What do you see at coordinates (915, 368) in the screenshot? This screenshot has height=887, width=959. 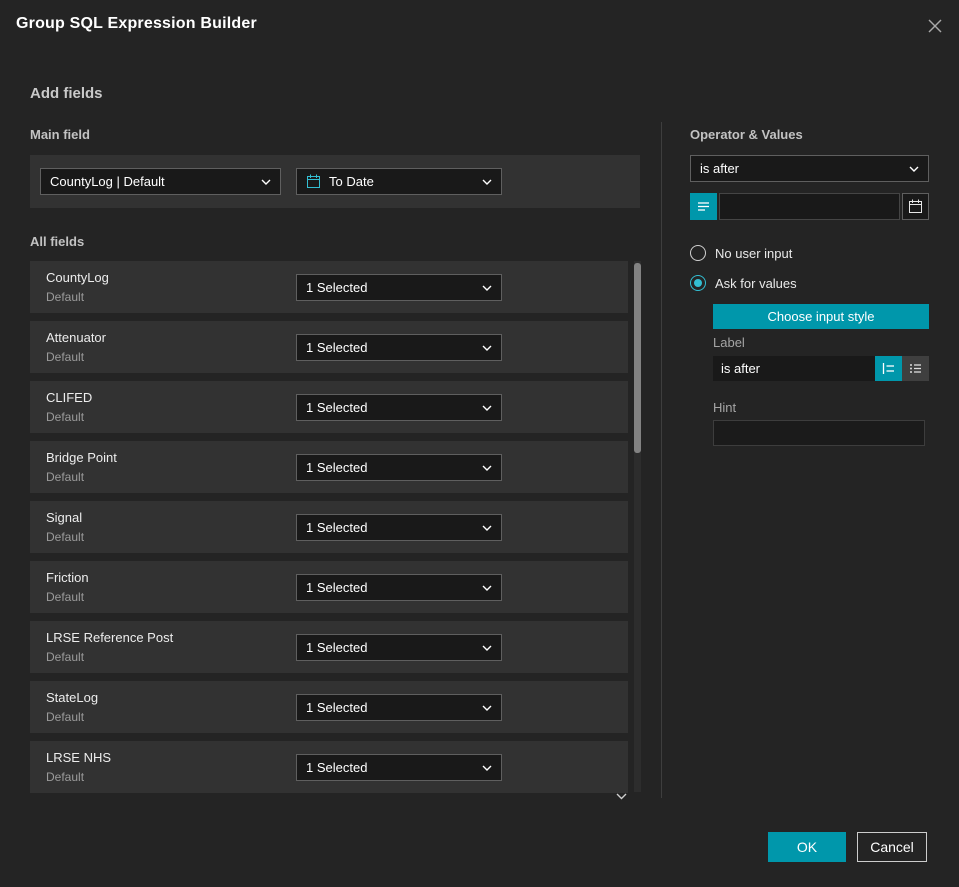 I see `list-input-style-button` at bounding box center [915, 368].